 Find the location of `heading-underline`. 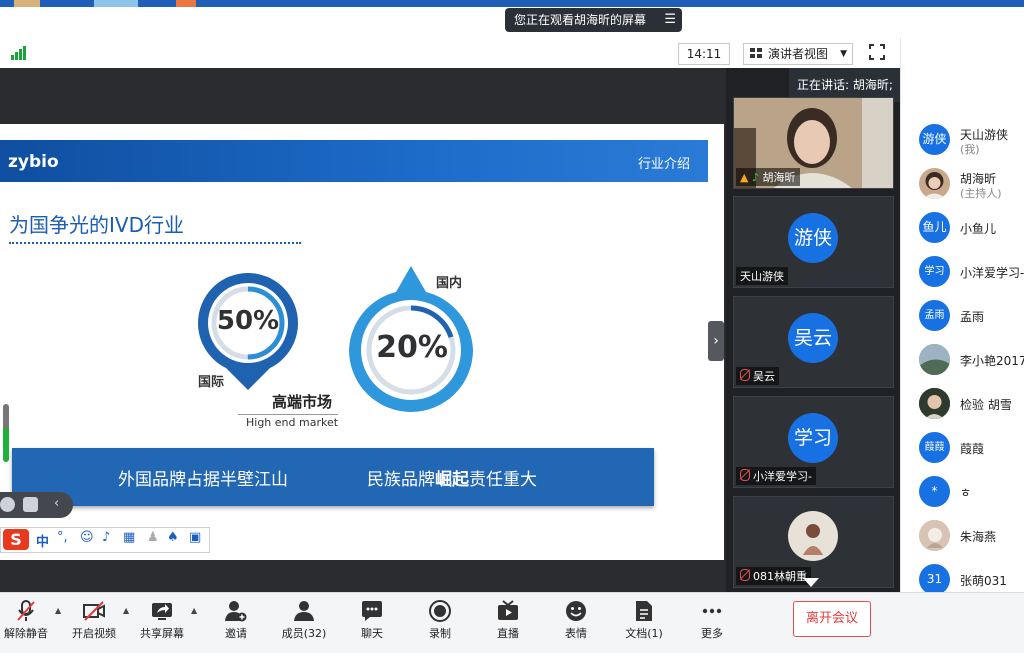

heading-underline is located at coordinates (155, 243).